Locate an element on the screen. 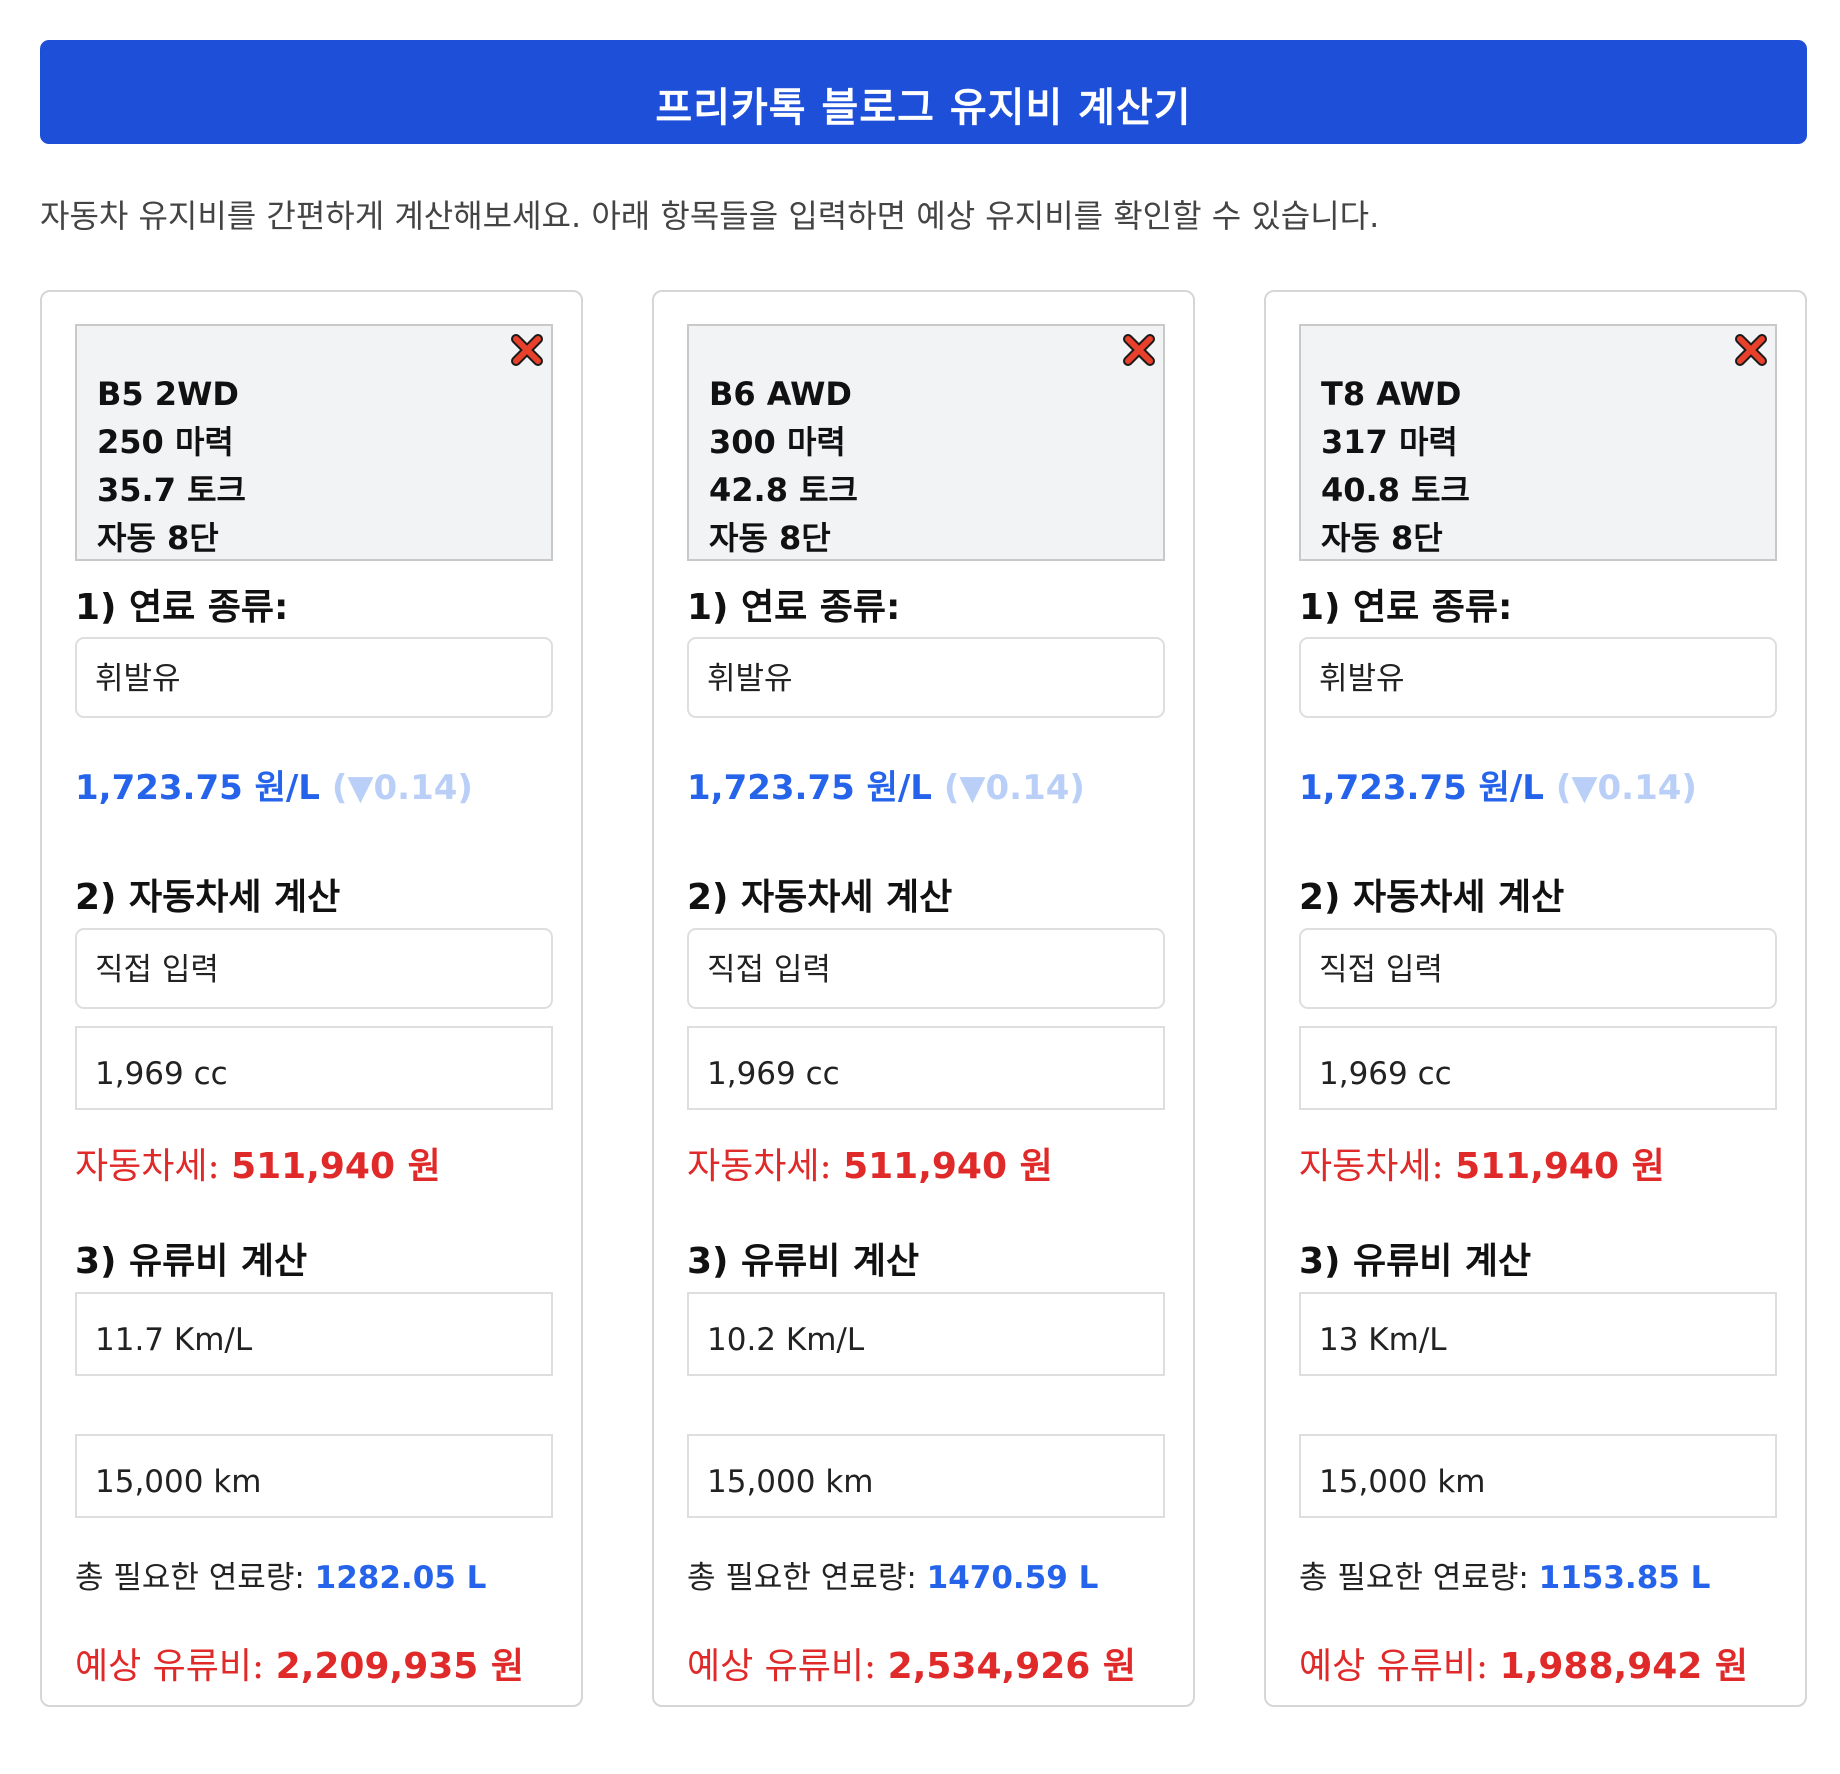  car-horsepower: 300 마력 is located at coordinates (777, 442).